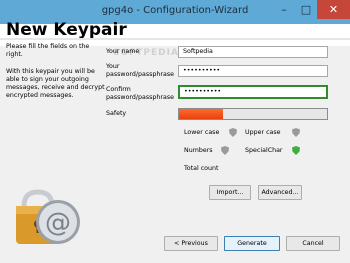 The height and width of the screenshot is (263, 350). Describe the element at coordinates (253, 52) in the screenshot. I see `name-field: Softpedia` at that location.